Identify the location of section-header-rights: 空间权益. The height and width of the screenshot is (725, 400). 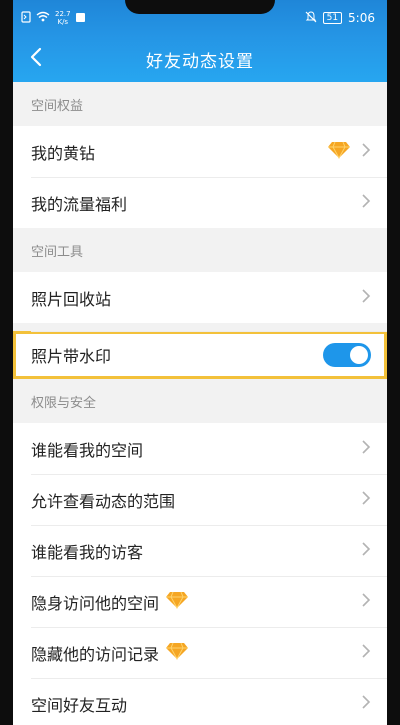
(200, 104).